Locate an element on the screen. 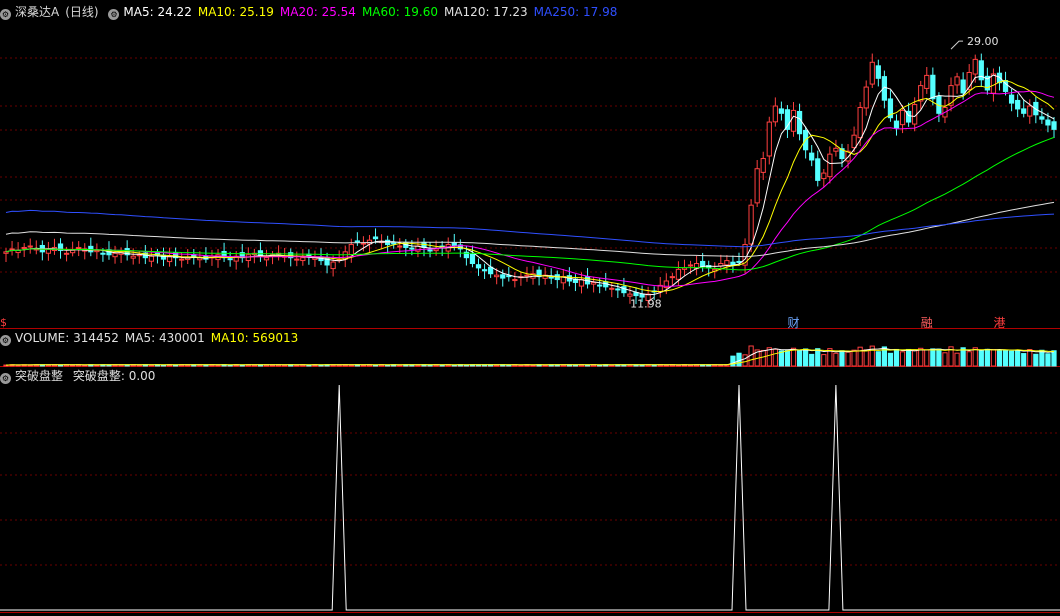 The image size is (1060, 616). low-price-label: 11.98 is located at coordinates (646, 303).